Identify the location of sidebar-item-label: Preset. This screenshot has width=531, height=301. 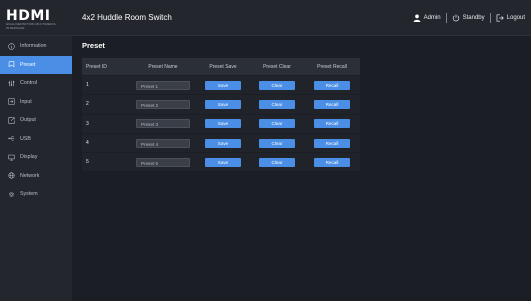
(28, 64).